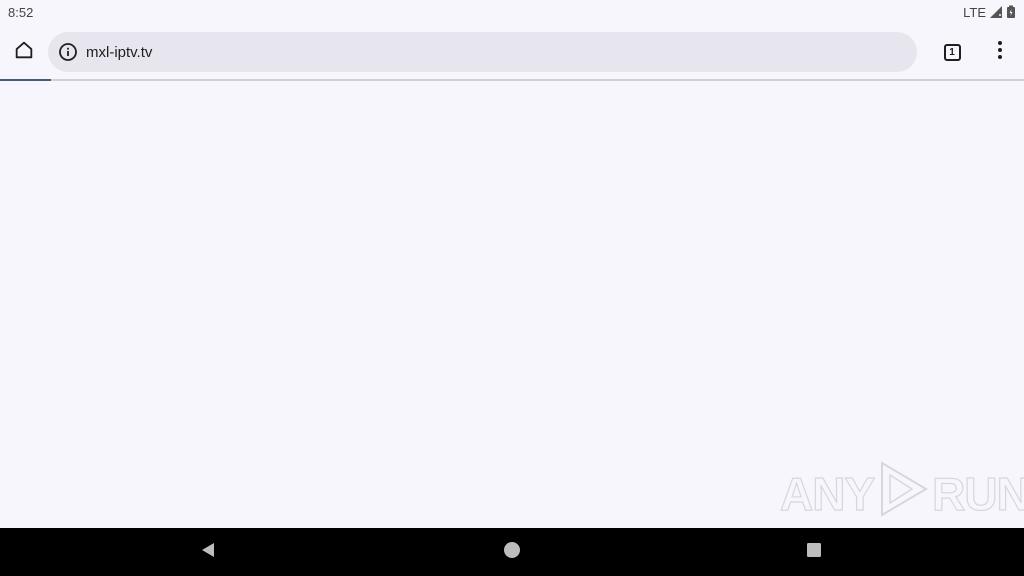 This screenshot has width=1024, height=576. What do you see at coordinates (21, 12) in the screenshot?
I see `status-time: 8:52` at bounding box center [21, 12].